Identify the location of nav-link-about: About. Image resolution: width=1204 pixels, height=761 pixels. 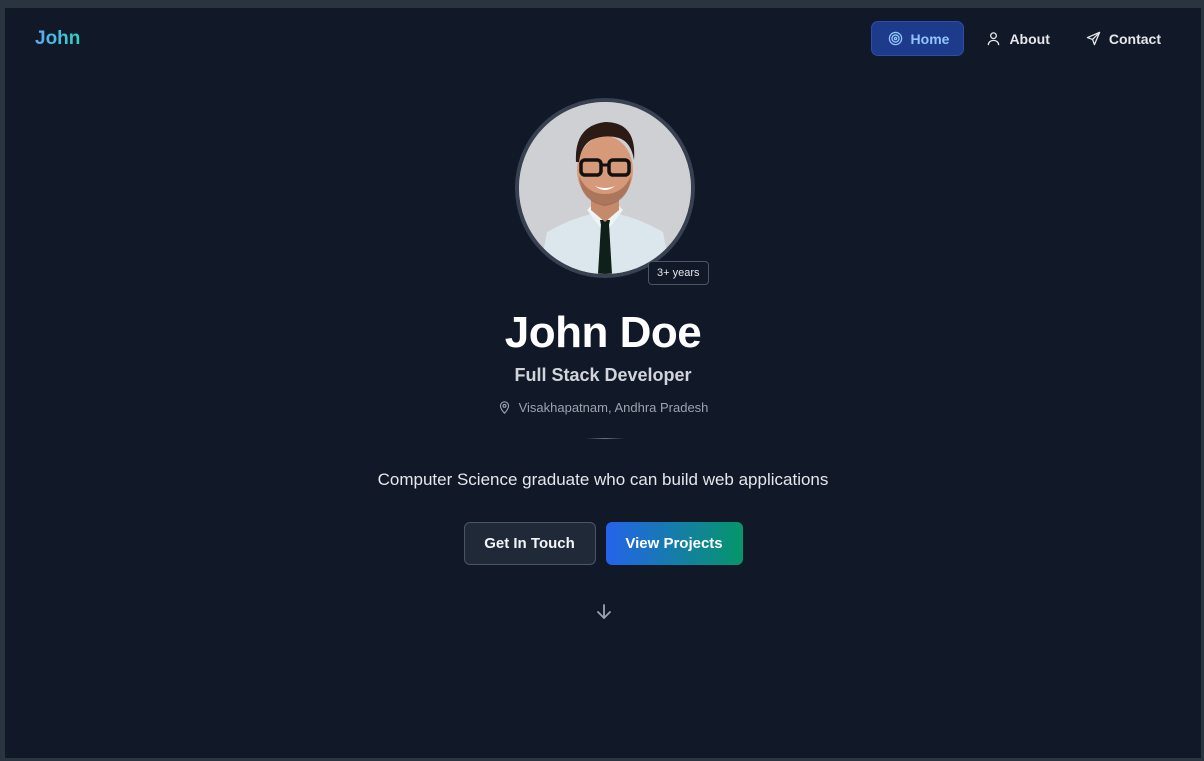
(1017, 38).